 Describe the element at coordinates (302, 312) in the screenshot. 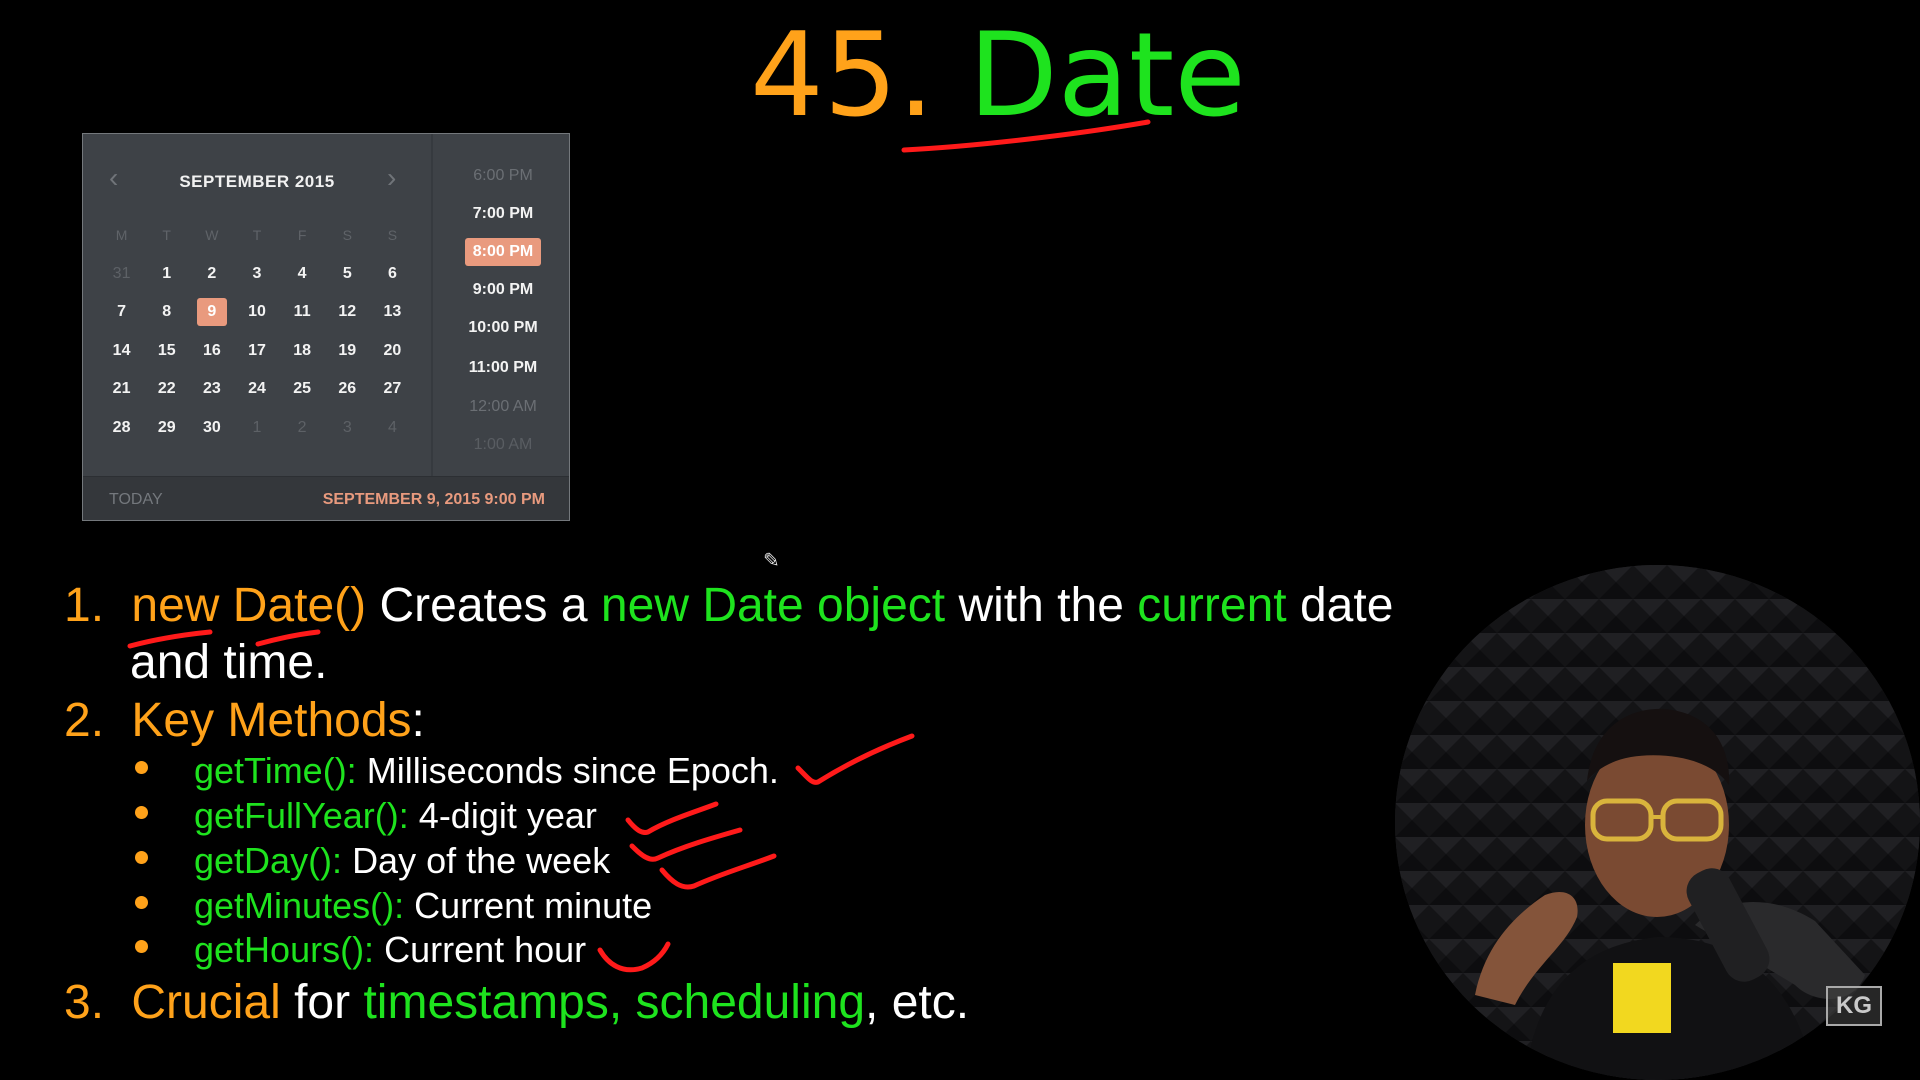

I see `calendar-day: 11` at that location.